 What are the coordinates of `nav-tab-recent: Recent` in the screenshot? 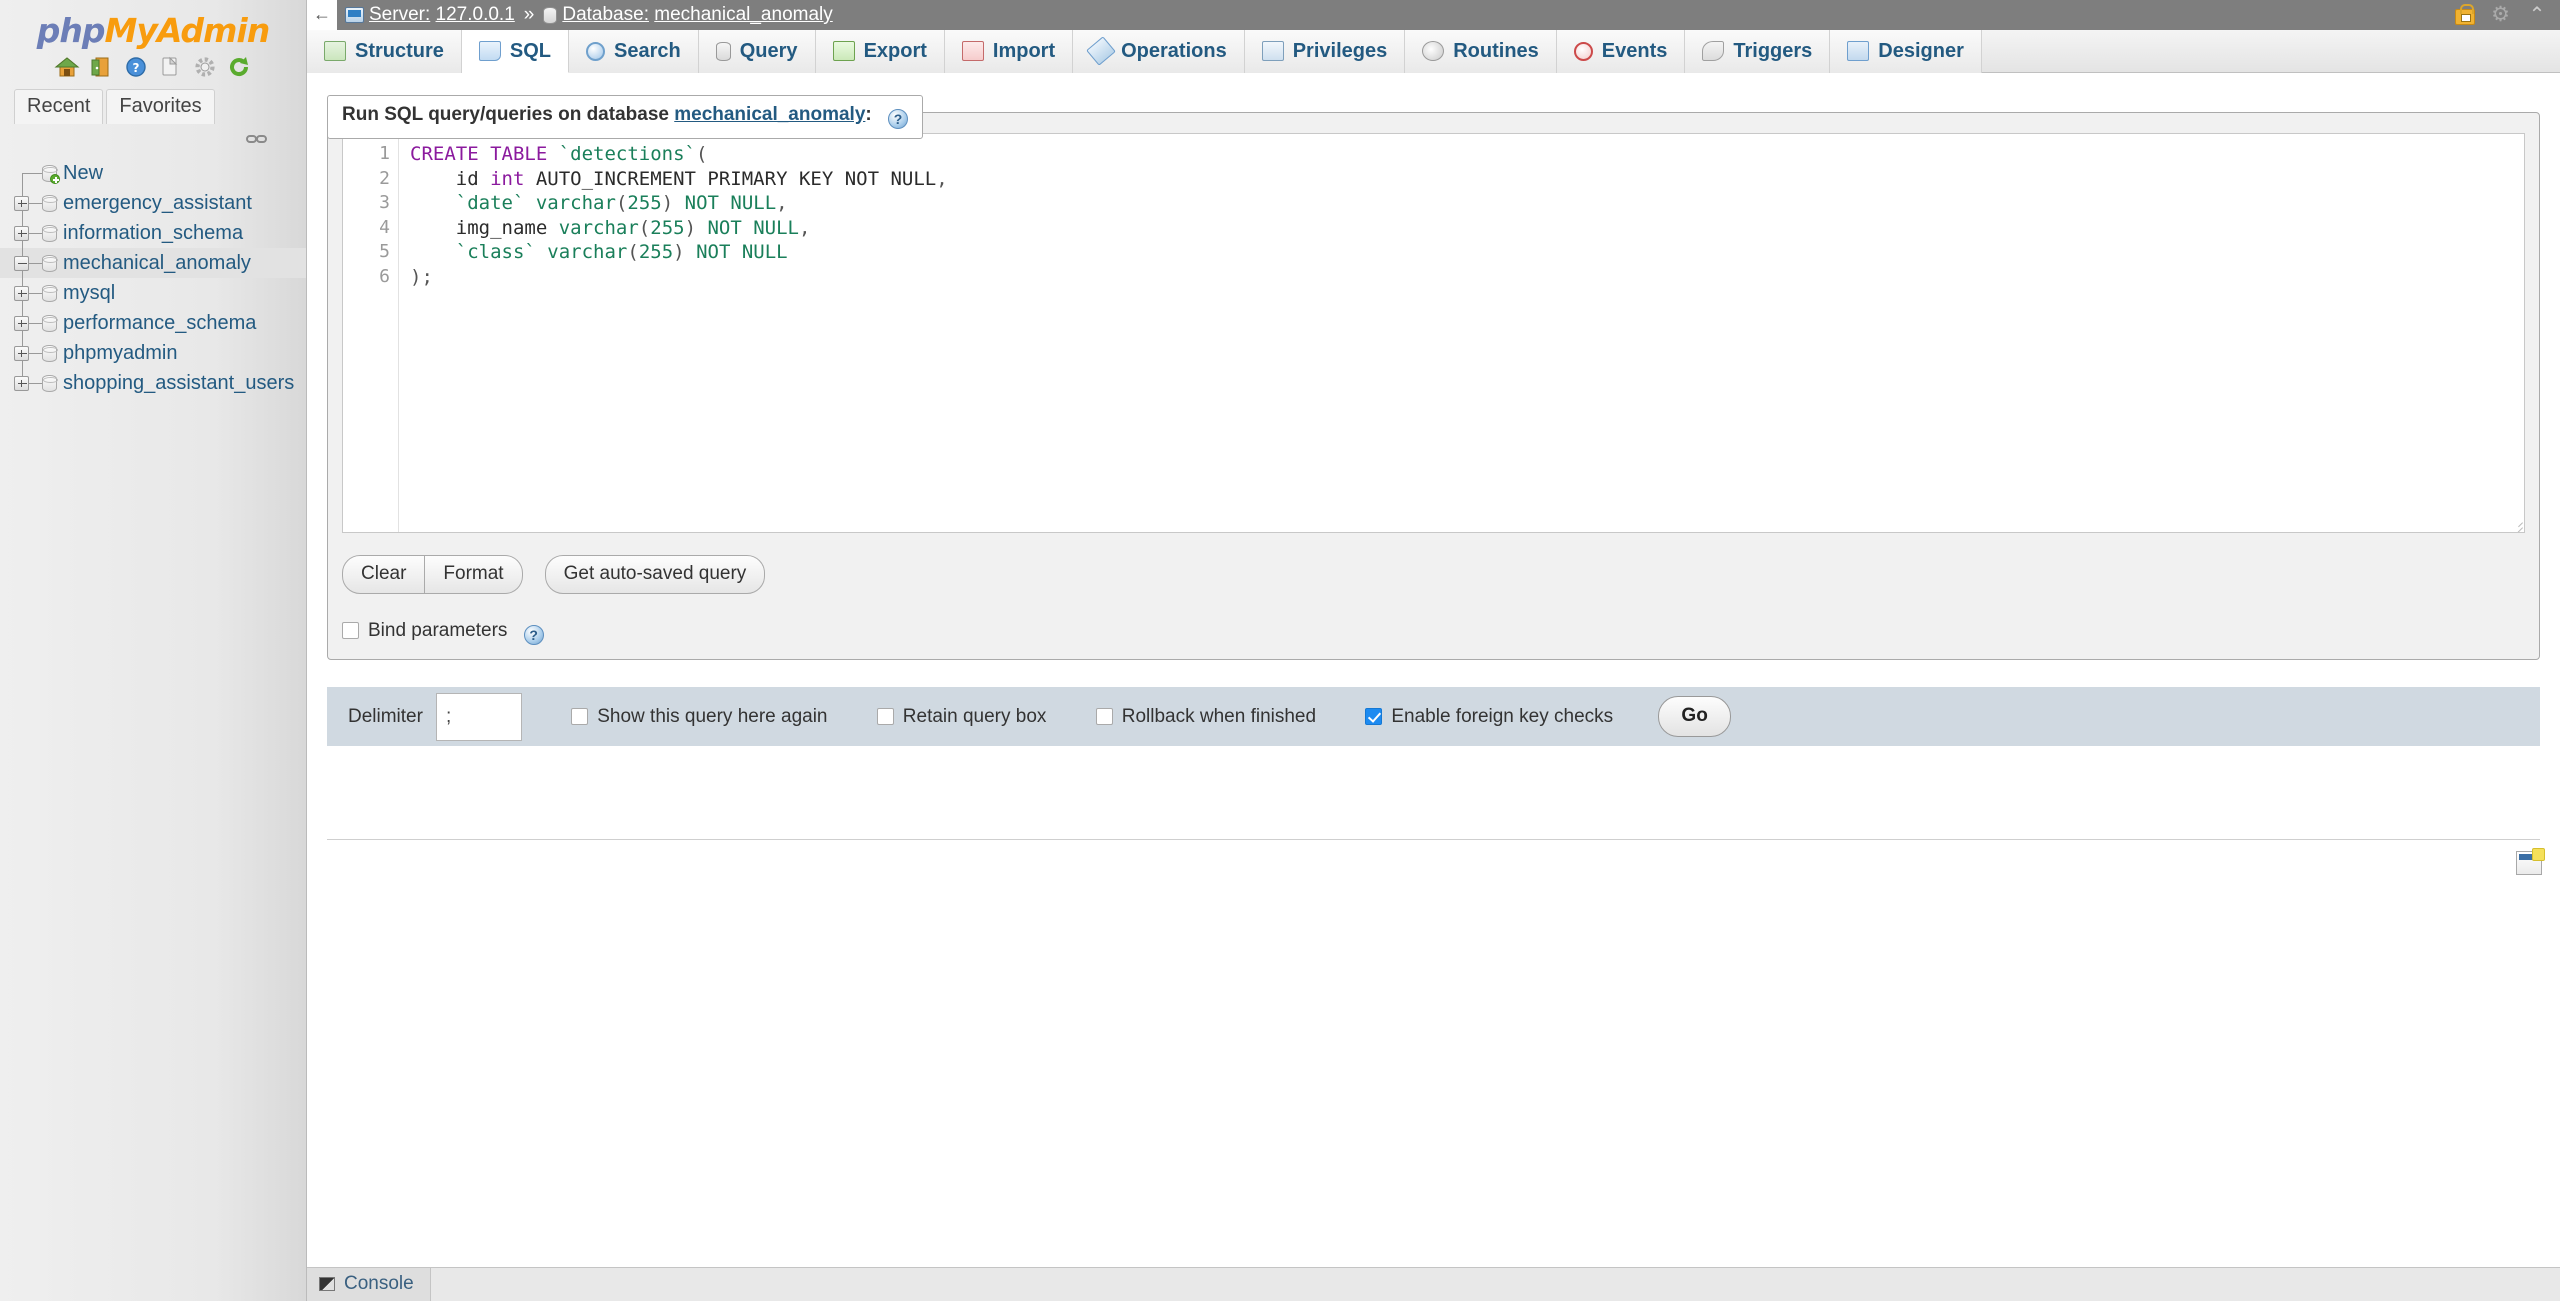 It's located at (59, 106).